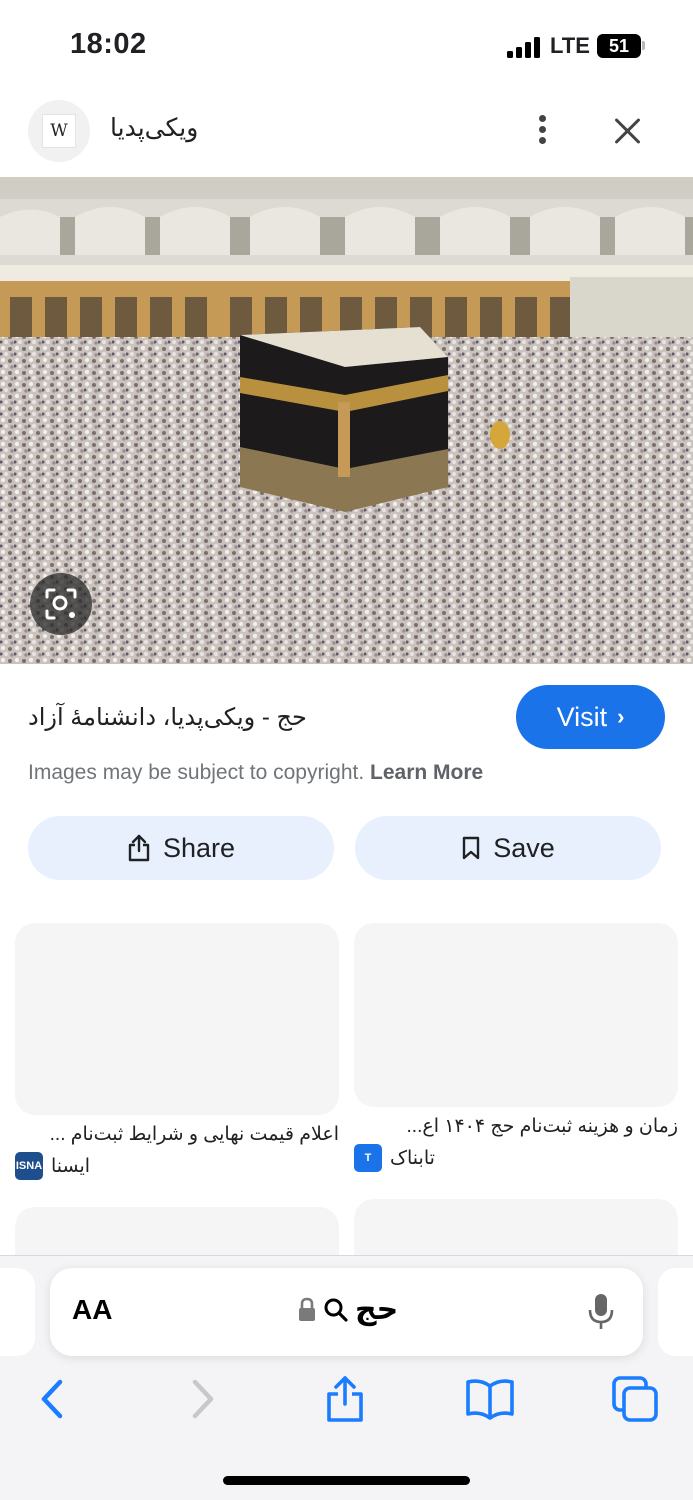 Image resolution: width=693 pixels, height=1500 pixels. I want to click on site-favicon: W, so click(59, 131).